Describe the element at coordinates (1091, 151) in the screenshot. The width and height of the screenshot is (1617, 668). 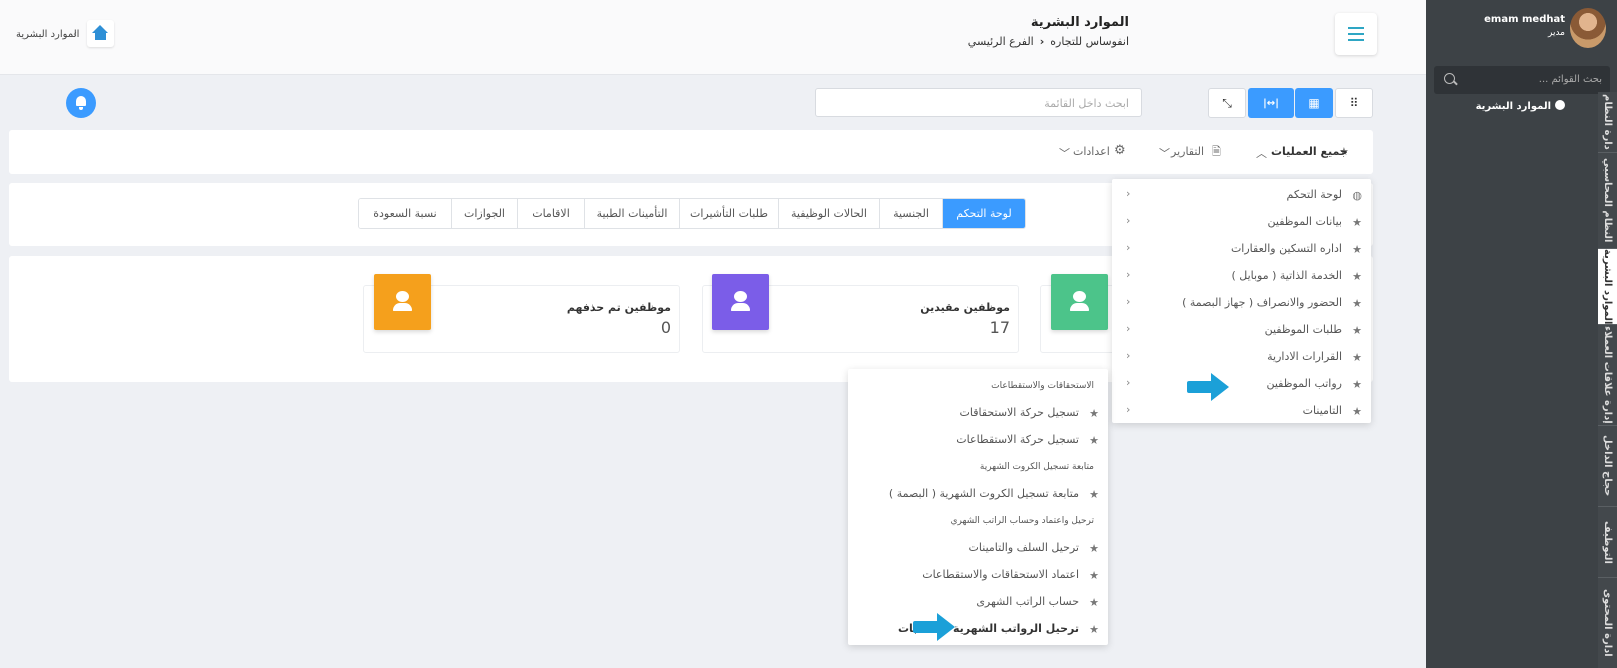
I see `settings-menu: اعدادات` at that location.